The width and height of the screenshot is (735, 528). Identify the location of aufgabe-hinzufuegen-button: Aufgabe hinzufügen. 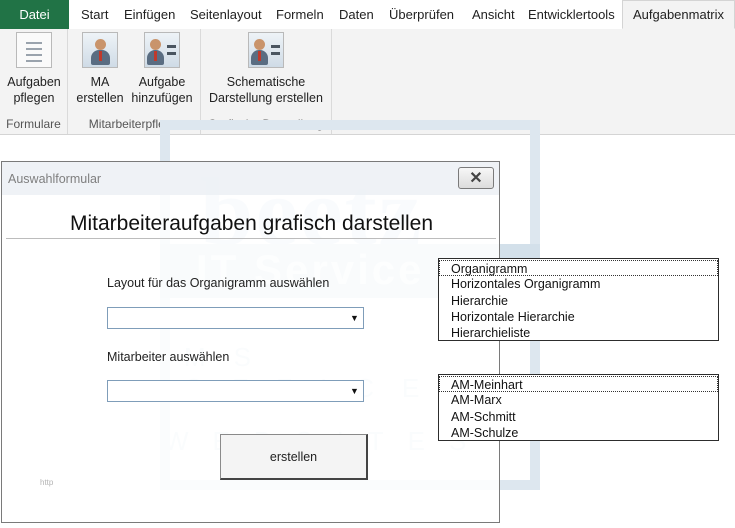
(162, 69).